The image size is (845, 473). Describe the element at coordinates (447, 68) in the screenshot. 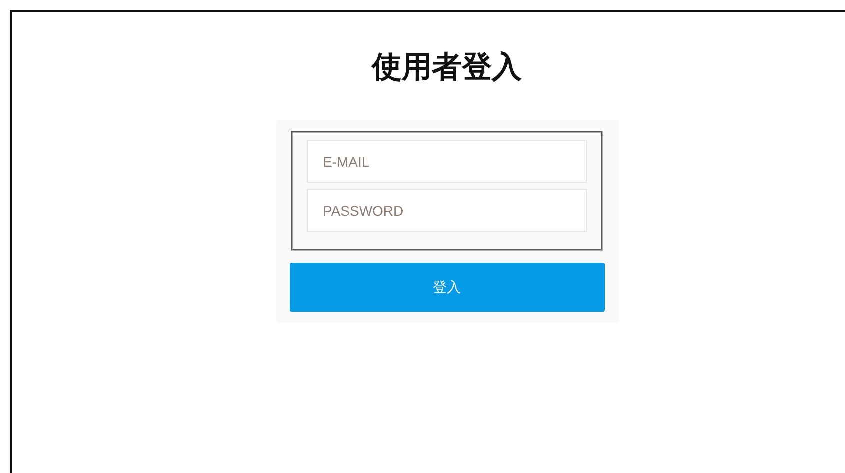

I see `login-title: 使用者登入` at that location.